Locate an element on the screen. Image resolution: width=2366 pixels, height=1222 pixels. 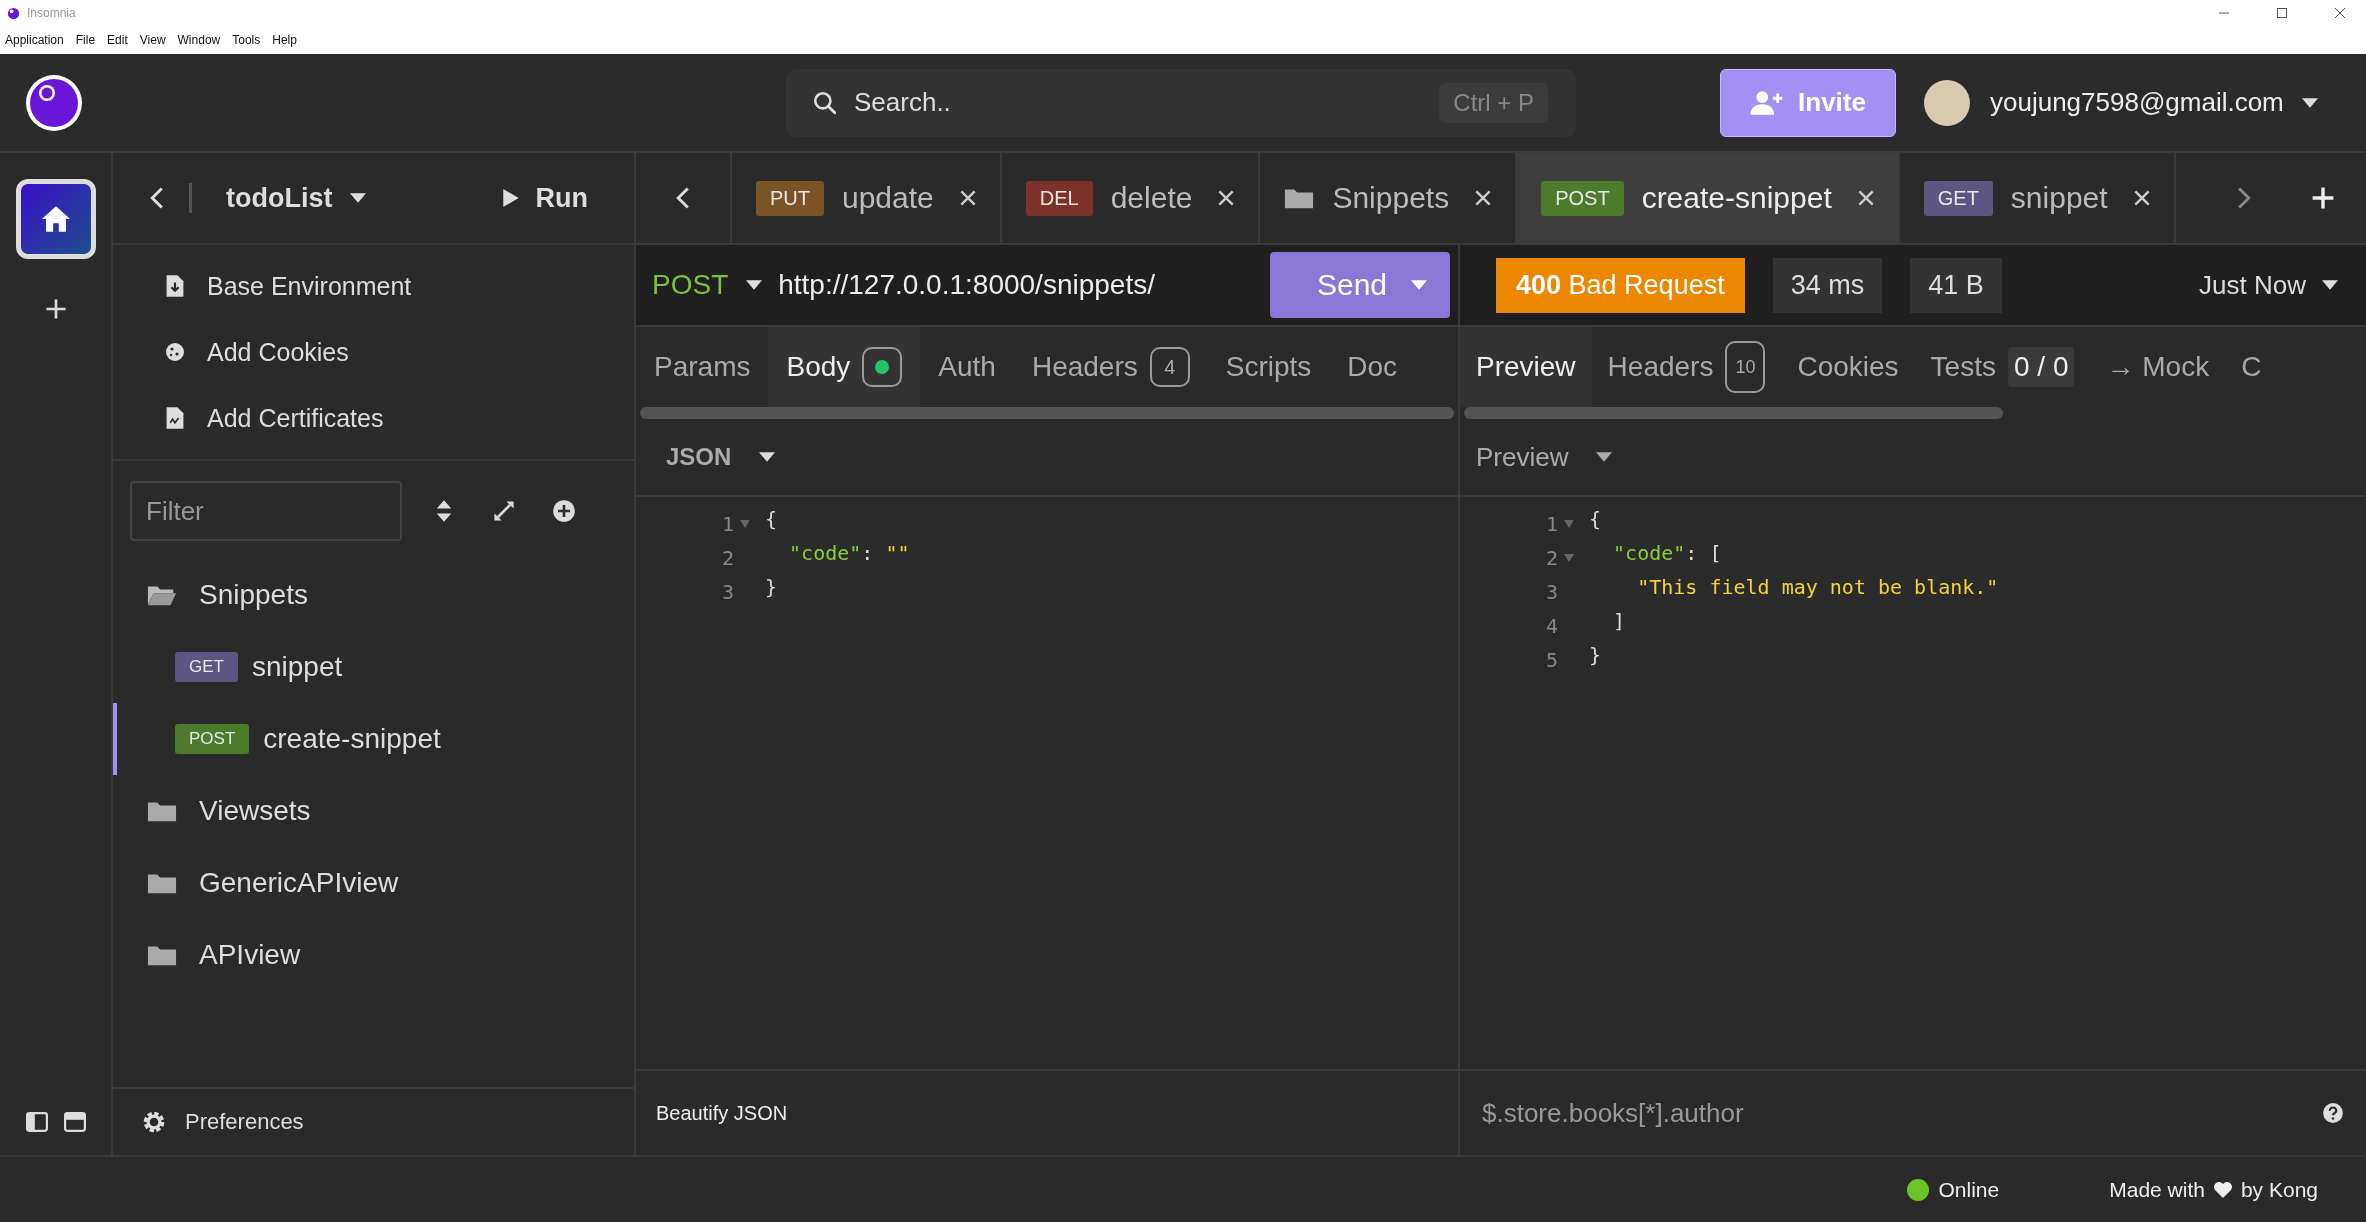
folder-item: Snippets is located at coordinates (253, 595).